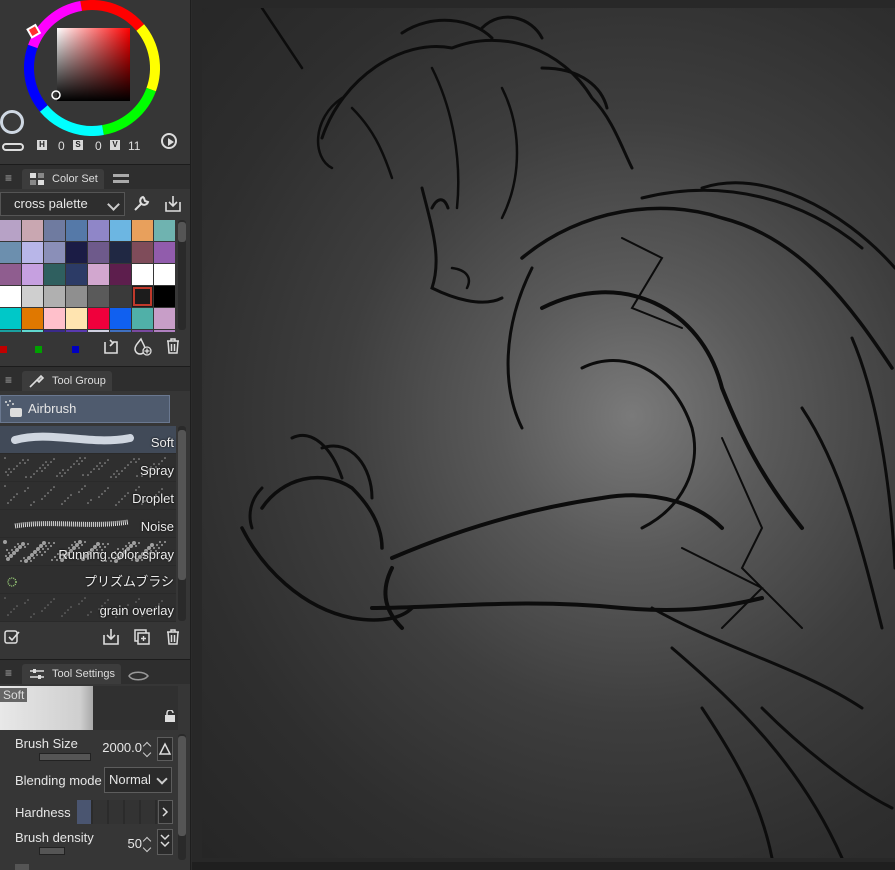 The width and height of the screenshot is (895, 870). What do you see at coordinates (65, 757) in the screenshot?
I see `brush-size-slider` at bounding box center [65, 757].